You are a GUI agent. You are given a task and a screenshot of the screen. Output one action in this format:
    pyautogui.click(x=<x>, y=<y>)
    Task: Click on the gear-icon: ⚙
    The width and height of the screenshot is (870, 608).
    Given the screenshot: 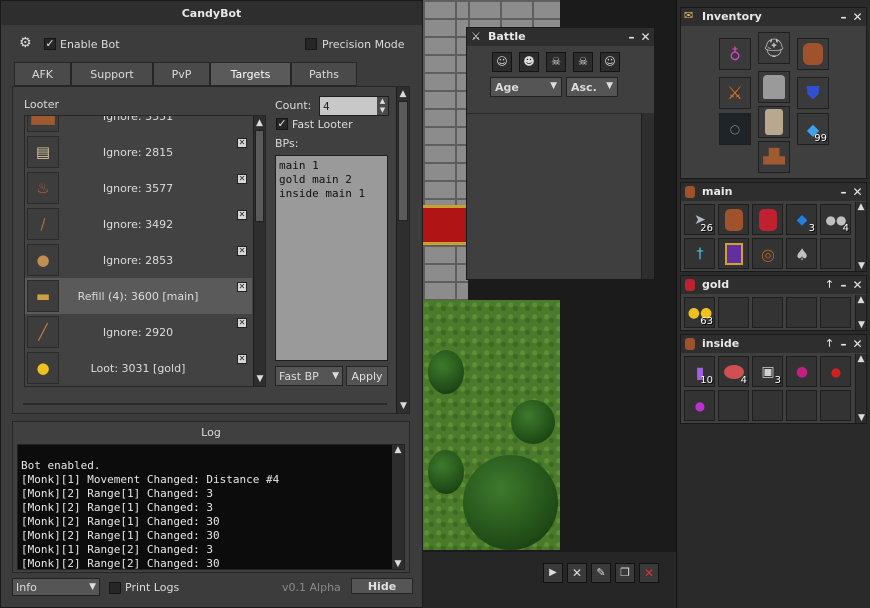 What is the action you would take?
    pyautogui.click(x=25, y=43)
    